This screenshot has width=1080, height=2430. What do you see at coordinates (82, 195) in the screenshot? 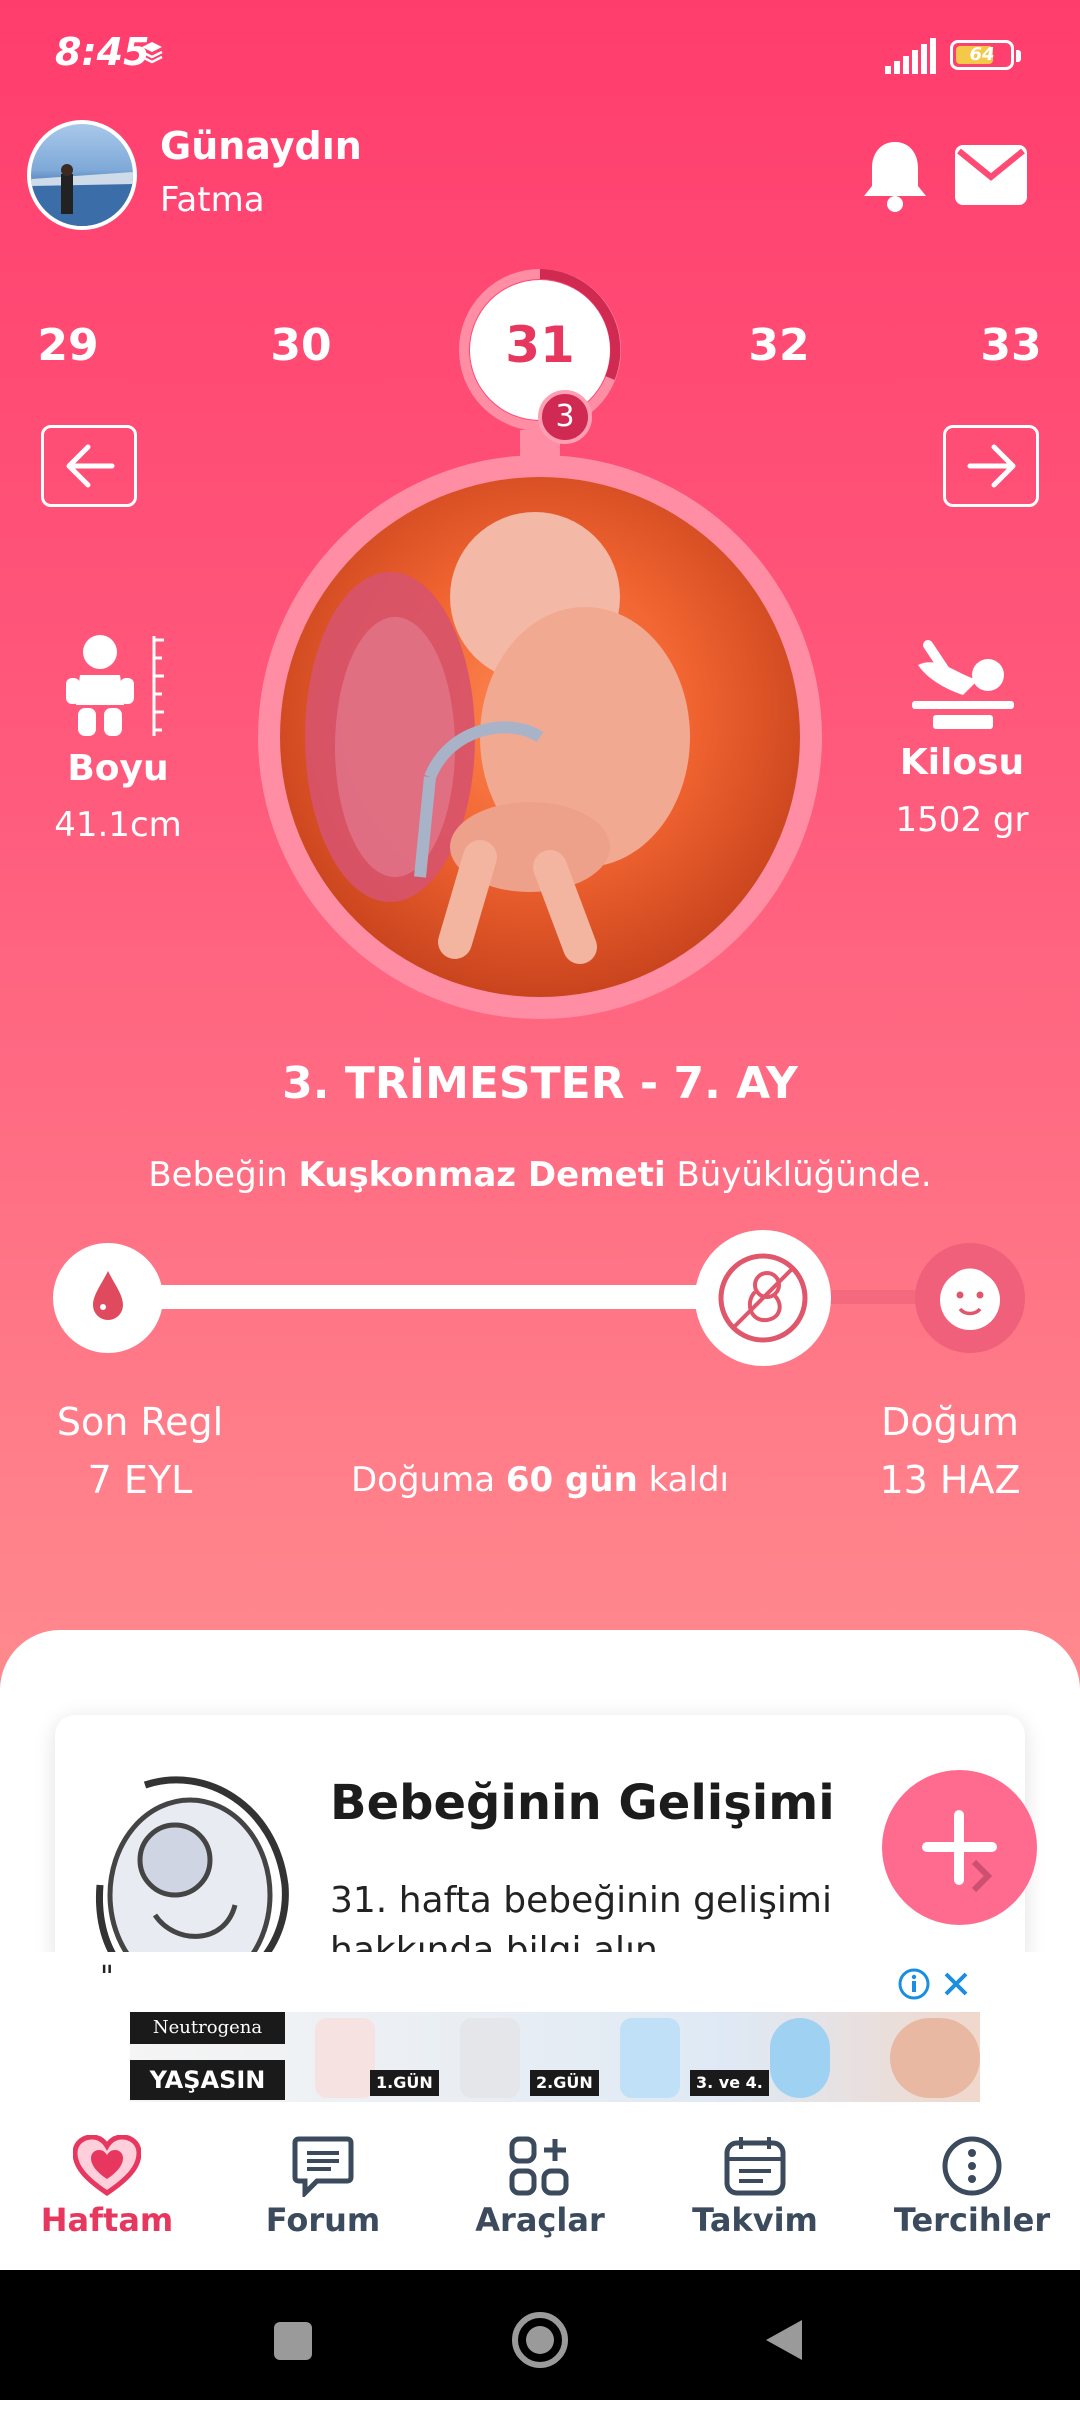
I see `avatar-photo` at bounding box center [82, 195].